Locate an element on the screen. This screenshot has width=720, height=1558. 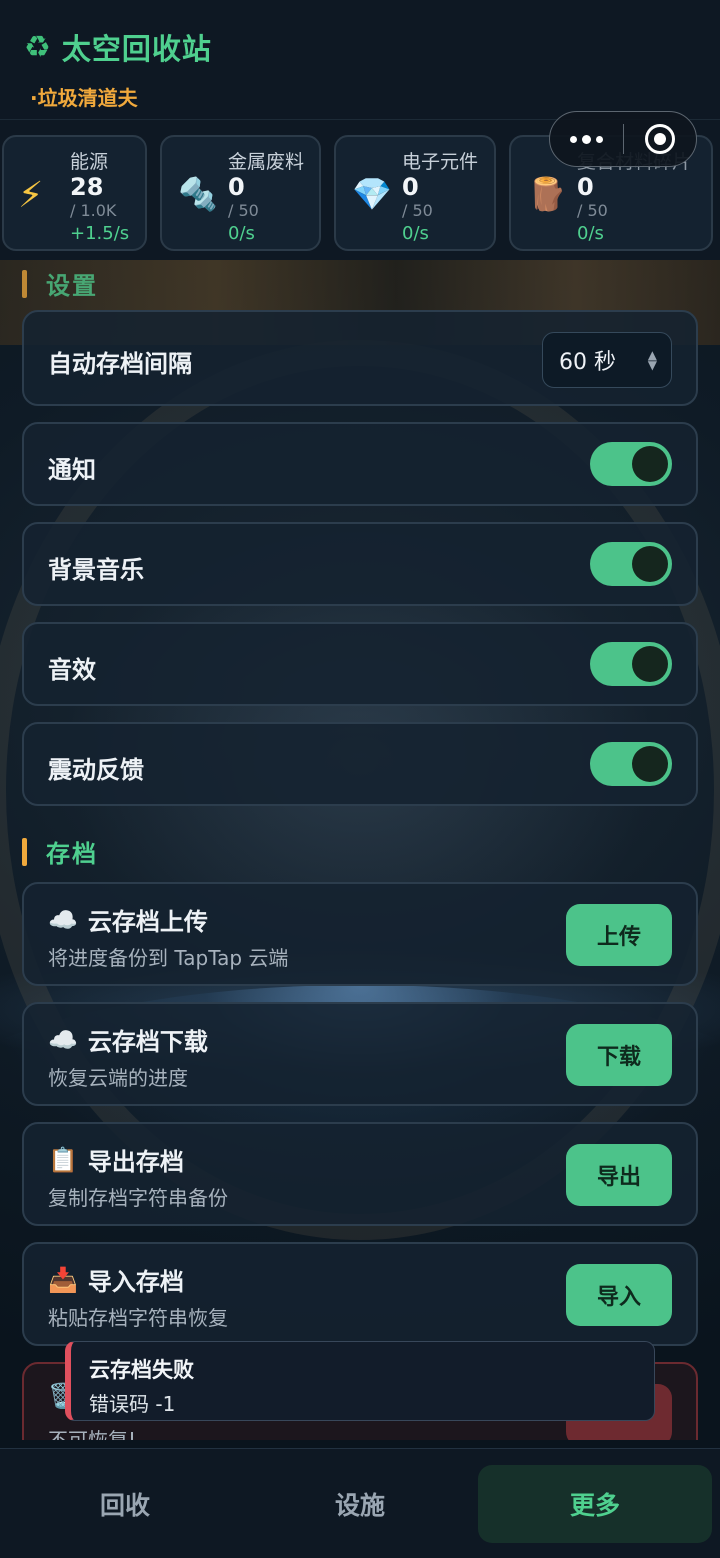
close-miniprogram-button is located at coordinates (660, 139).